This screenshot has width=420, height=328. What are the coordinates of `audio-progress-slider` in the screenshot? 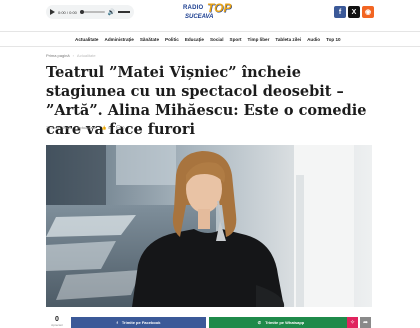 It's located at (92, 12).